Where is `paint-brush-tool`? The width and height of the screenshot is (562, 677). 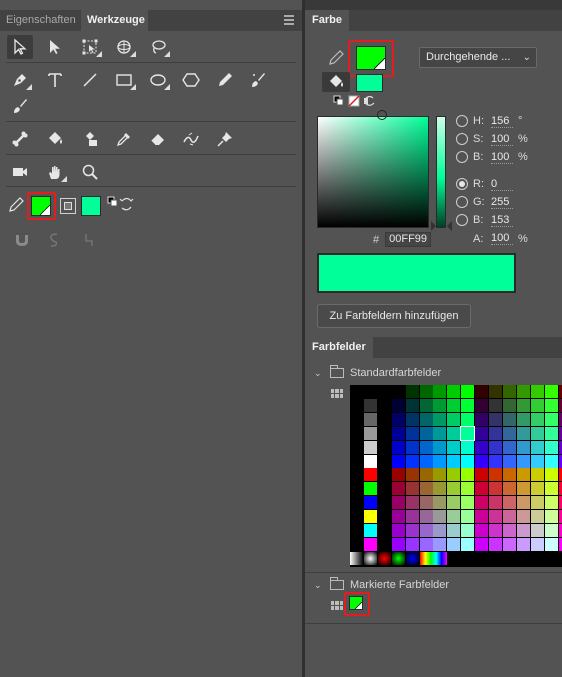
paint-brush-tool is located at coordinates (258, 80).